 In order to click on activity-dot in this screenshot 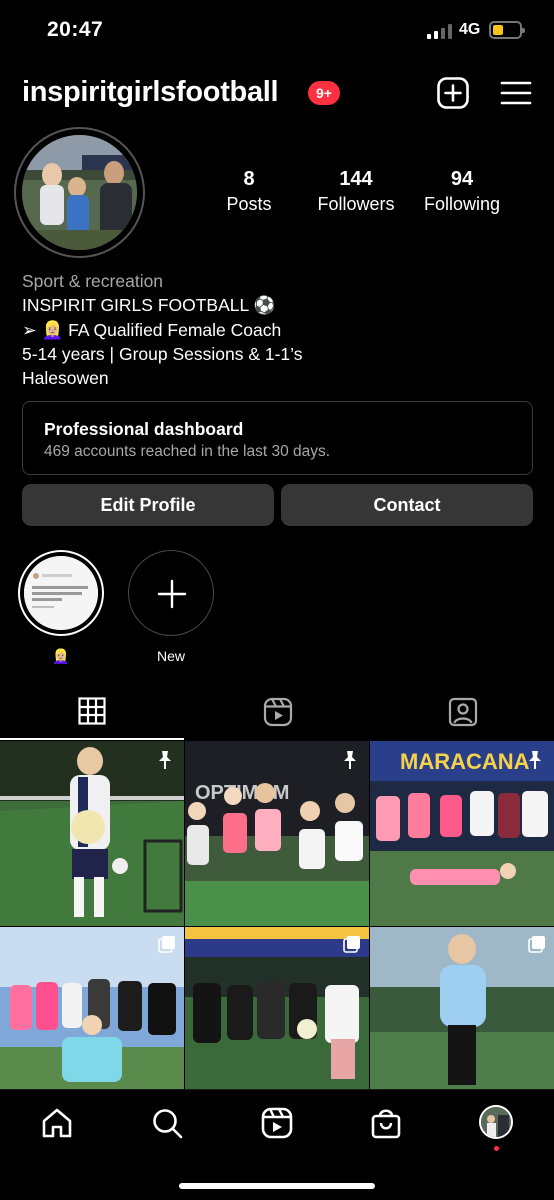, I will do `click(496, 1148)`.